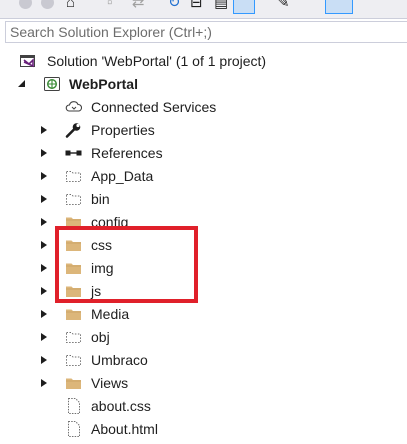 This screenshot has width=407, height=444. I want to click on web-project-globe-icon, so click(52, 84).